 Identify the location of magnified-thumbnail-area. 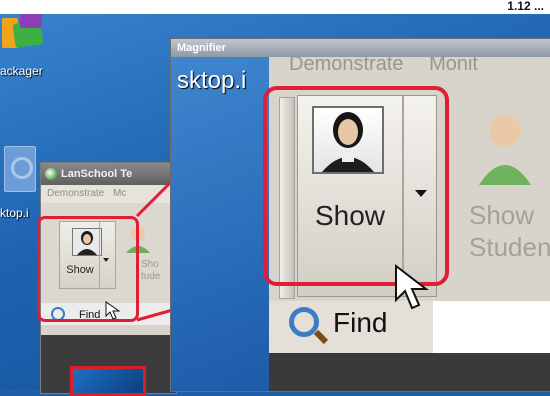
(409, 372).